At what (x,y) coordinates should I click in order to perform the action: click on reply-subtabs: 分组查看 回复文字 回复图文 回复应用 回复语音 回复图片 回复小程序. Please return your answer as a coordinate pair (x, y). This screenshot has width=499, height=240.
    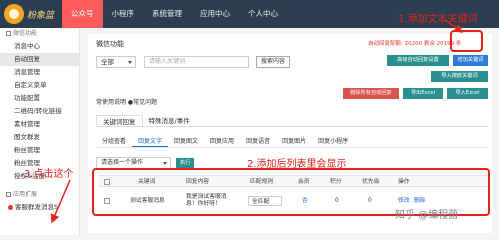
    Looking at the image, I should click on (292, 142).